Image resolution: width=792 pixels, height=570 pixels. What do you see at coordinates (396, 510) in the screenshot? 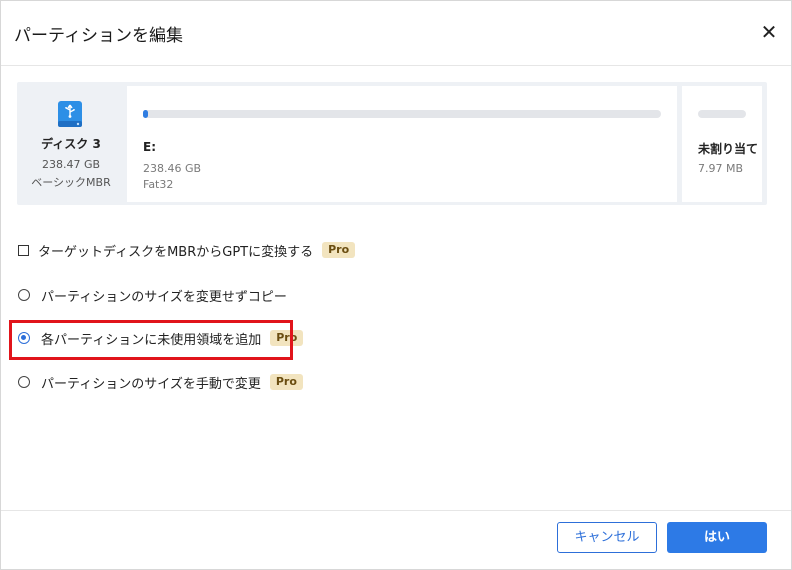
I see `footer-divider` at bounding box center [396, 510].